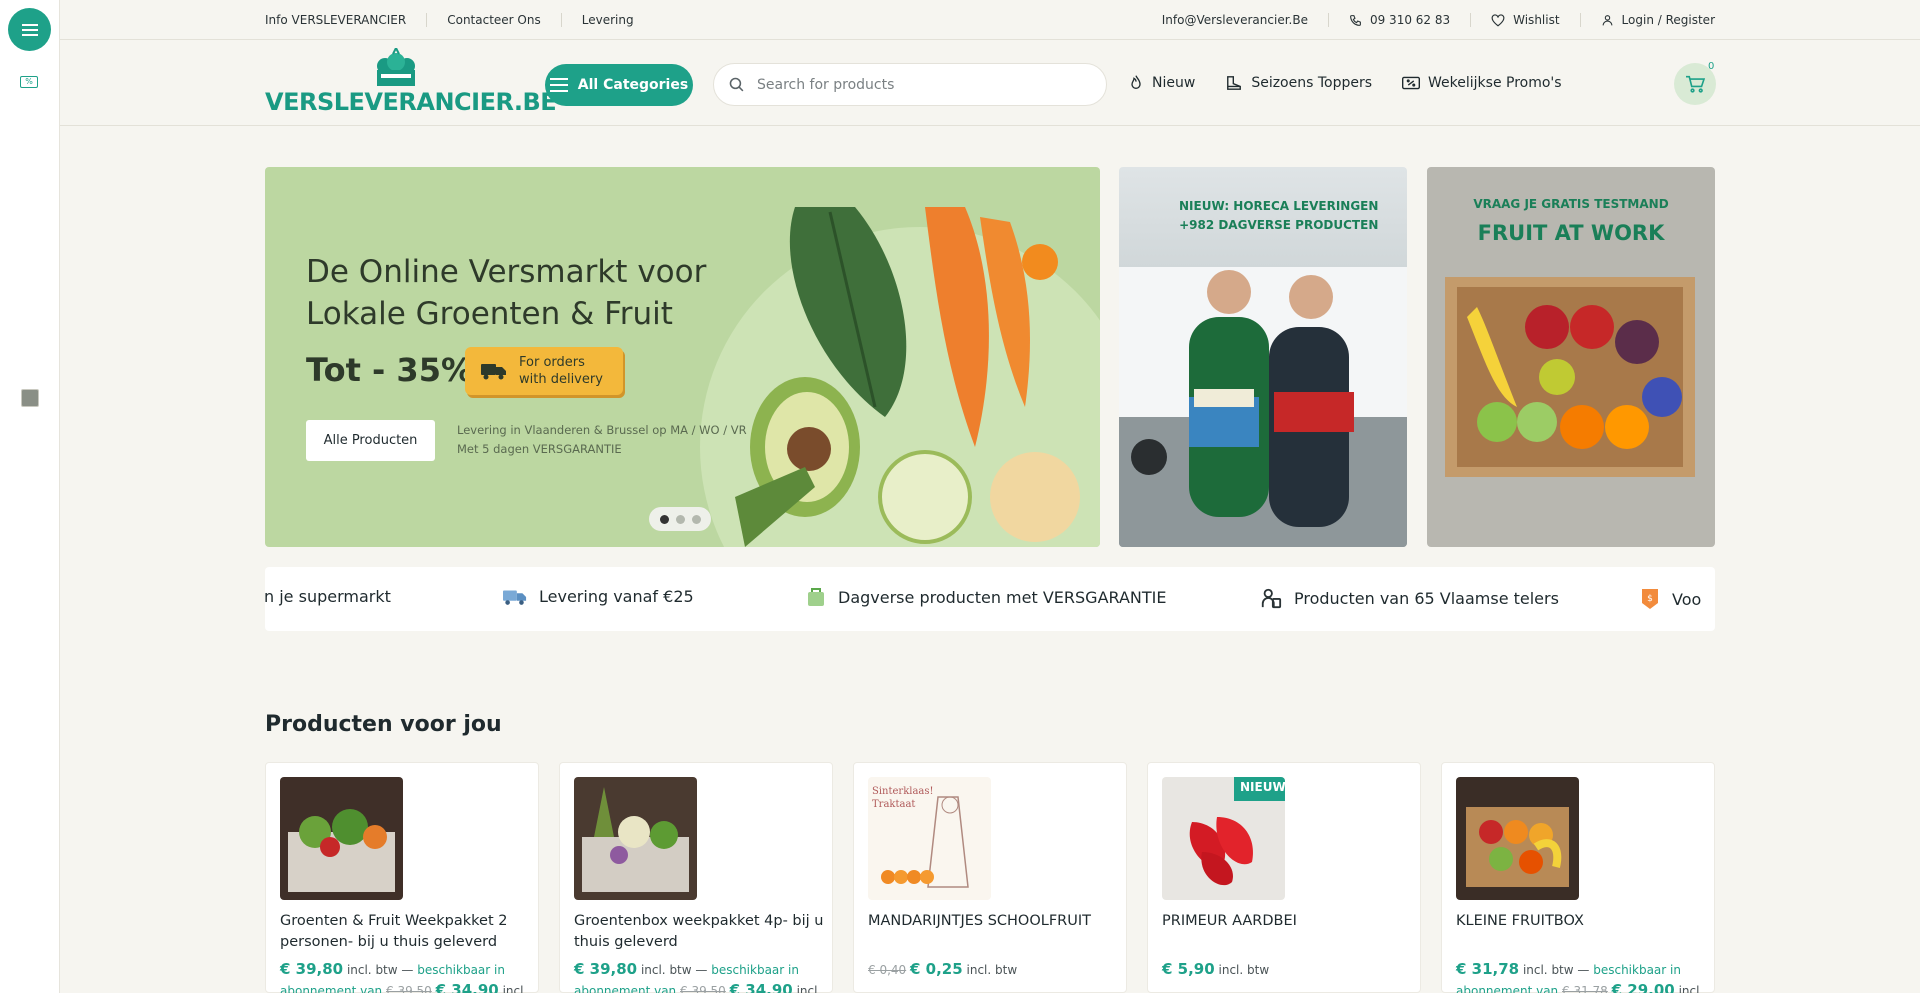 The height and width of the screenshot is (993, 1920). What do you see at coordinates (1298, 83) in the screenshot?
I see `nav-seizoens-toppers: Seizoens Toppers` at bounding box center [1298, 83].